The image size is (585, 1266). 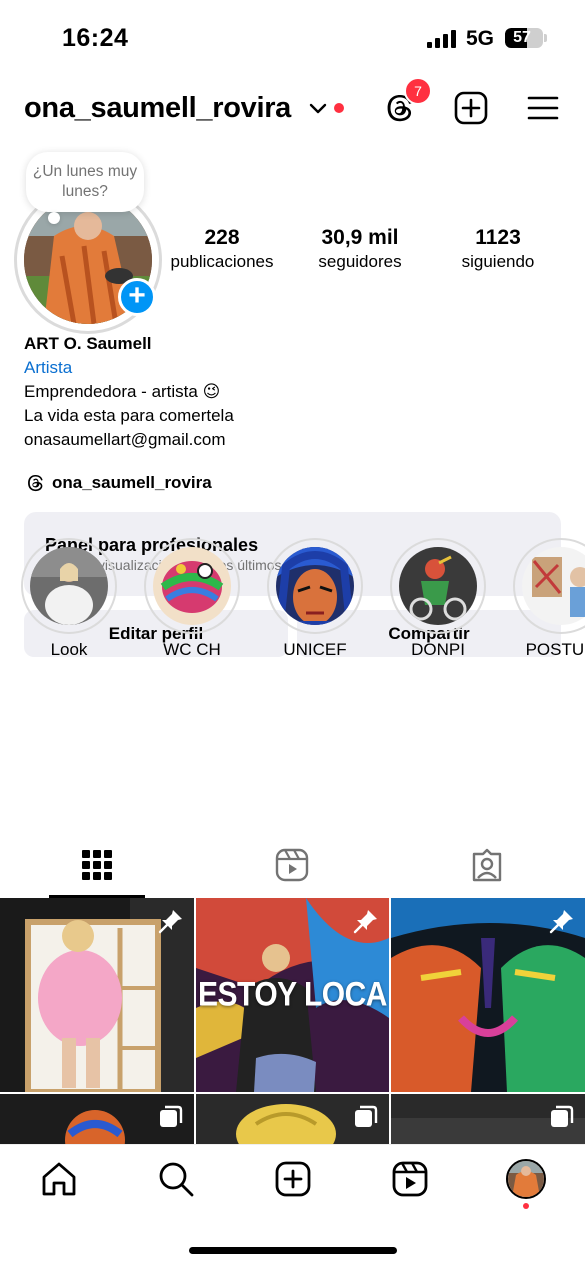 I want to click on home-icon, so click(x=59, y=1179).